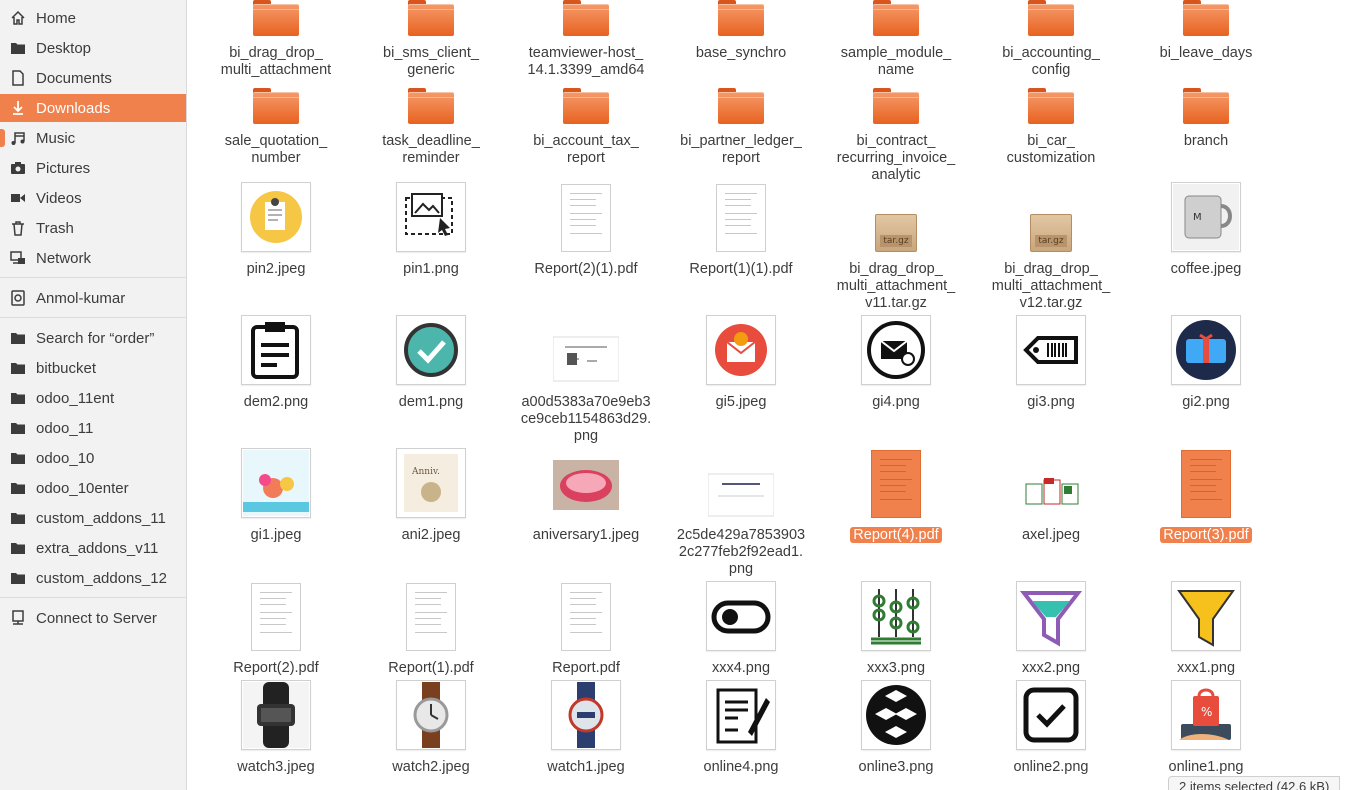 The height and width of the screenshot is (790, 1360). I want to click on file-pin2-jpeg: pin2.jpeg, so click(276, 230).